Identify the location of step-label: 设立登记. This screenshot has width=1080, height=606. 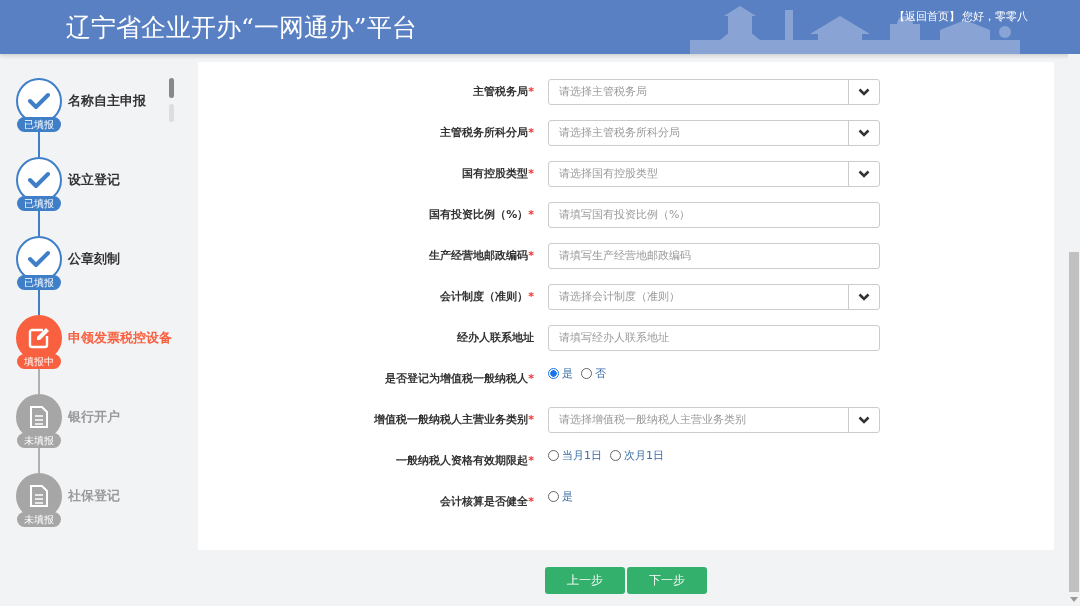
(94, 180).